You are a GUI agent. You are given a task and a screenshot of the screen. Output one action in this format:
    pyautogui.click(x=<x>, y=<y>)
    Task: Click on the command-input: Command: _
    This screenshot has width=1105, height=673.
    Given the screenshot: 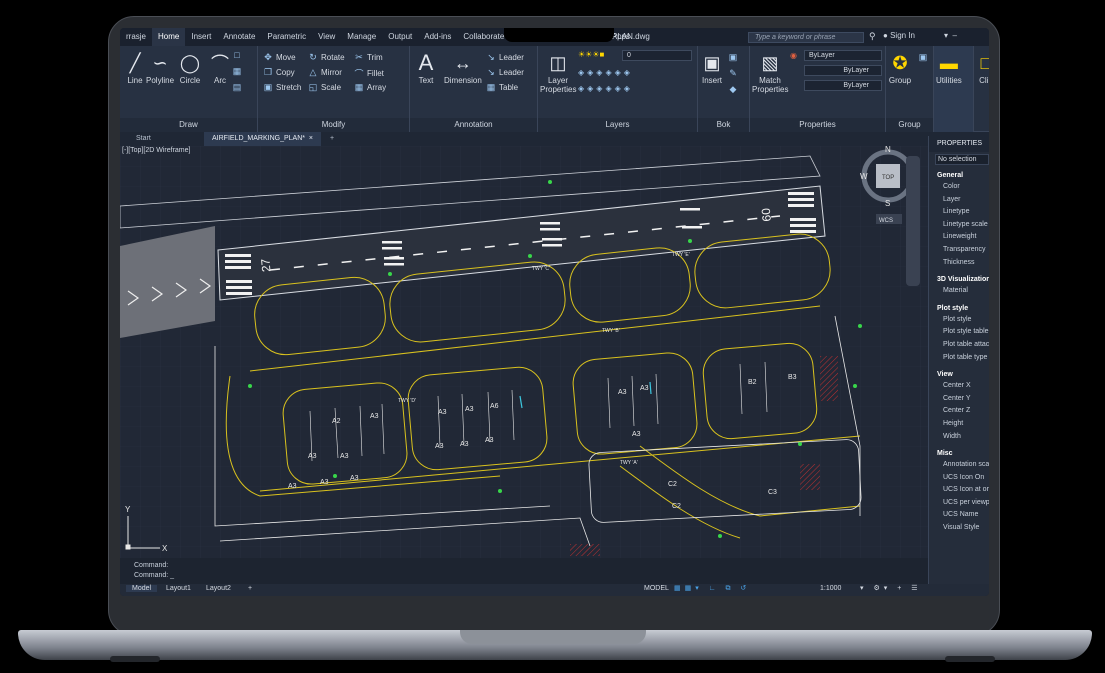 What is the action you would take?
    pyautogui.click(x=154, y=575)
    